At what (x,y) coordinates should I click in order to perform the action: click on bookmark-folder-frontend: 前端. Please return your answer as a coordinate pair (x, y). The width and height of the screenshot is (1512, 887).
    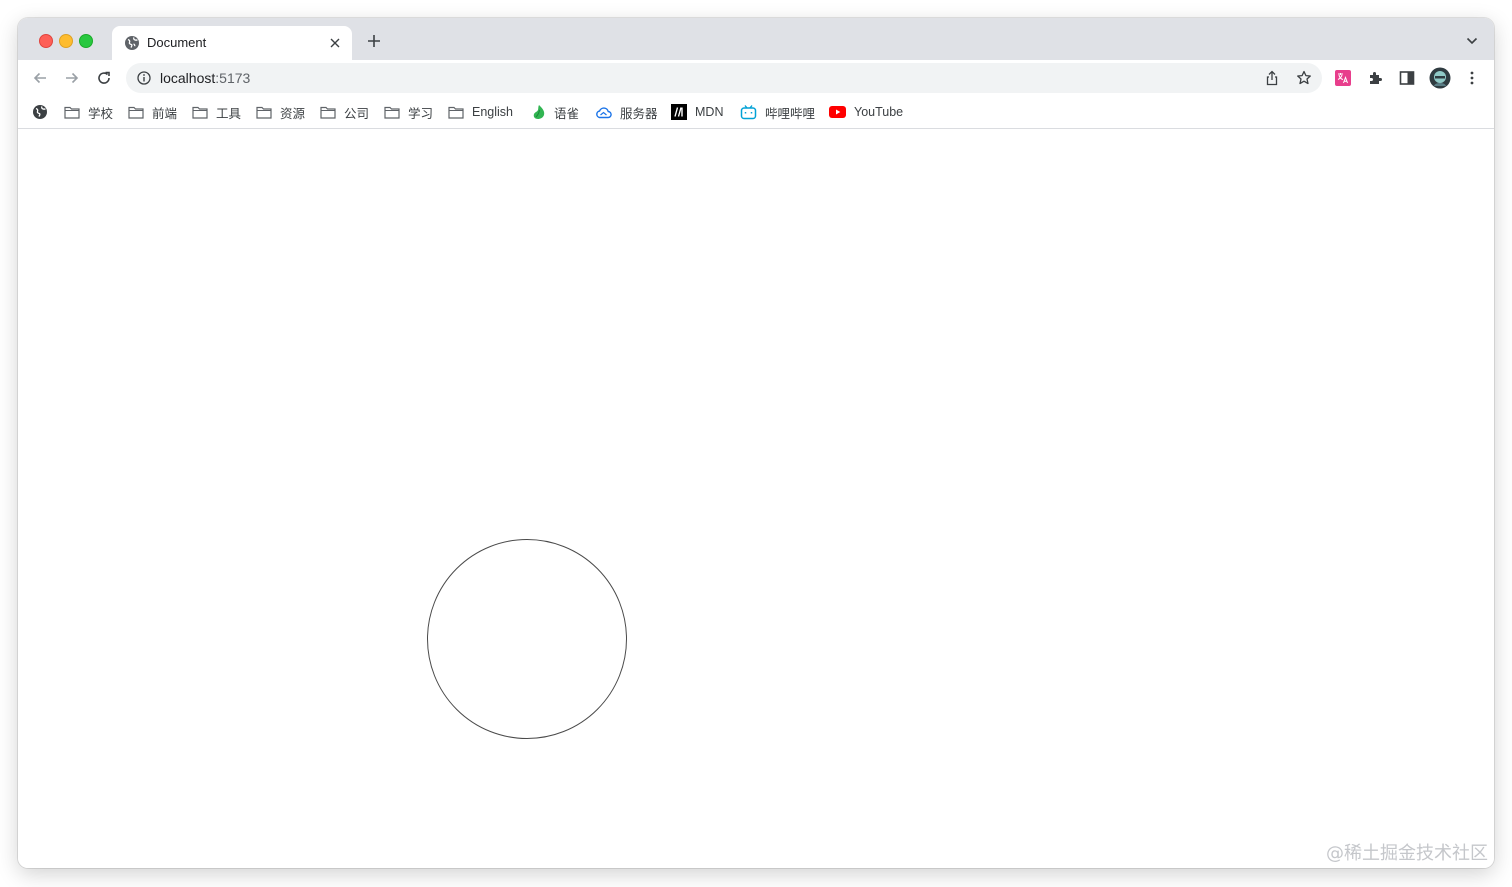
    Looking at the image, I should click on (152, 112).